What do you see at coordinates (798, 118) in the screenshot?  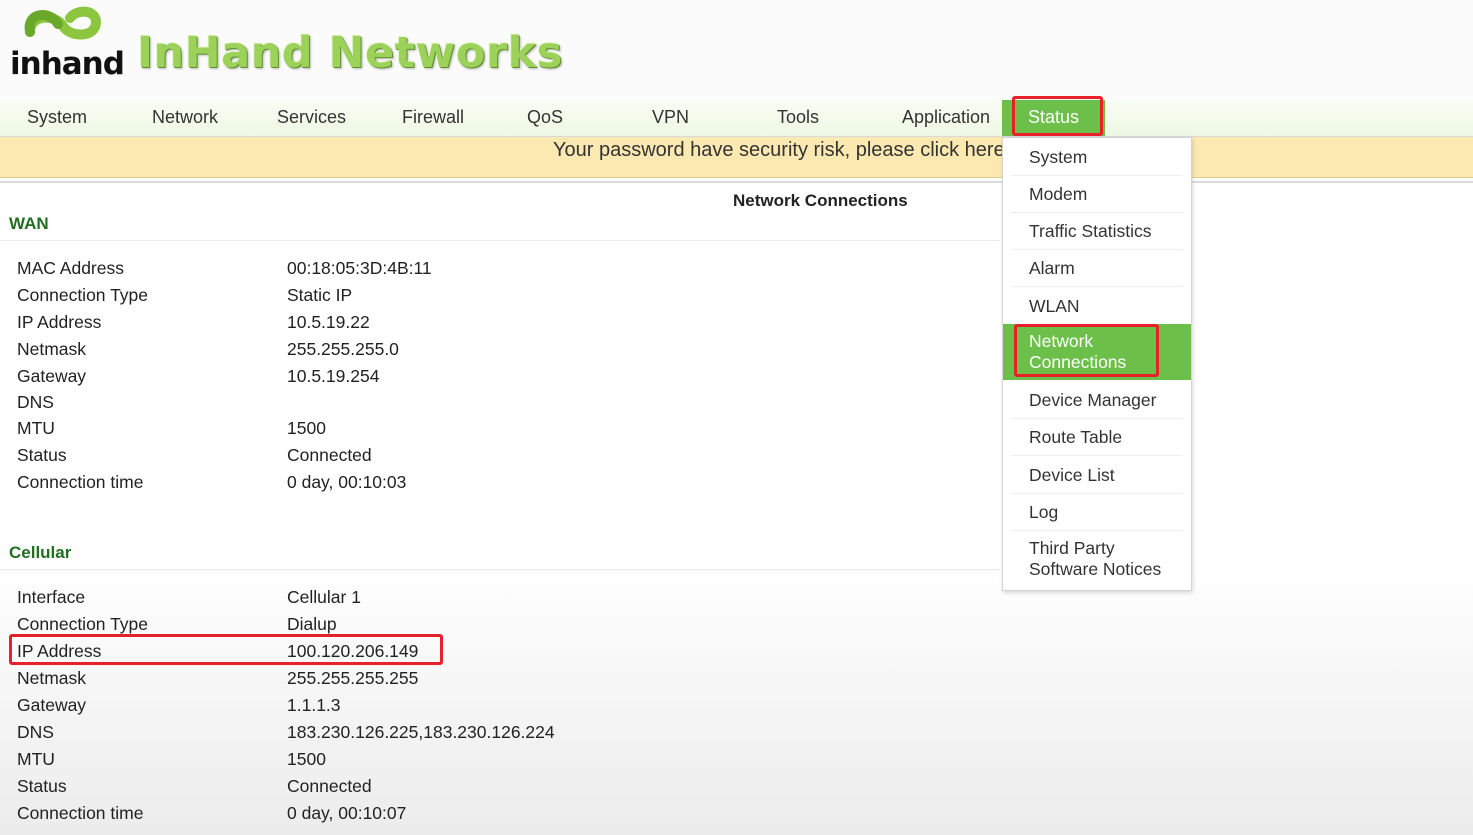 I see `nav-tools: Tools` at bounding box center [798, 118].